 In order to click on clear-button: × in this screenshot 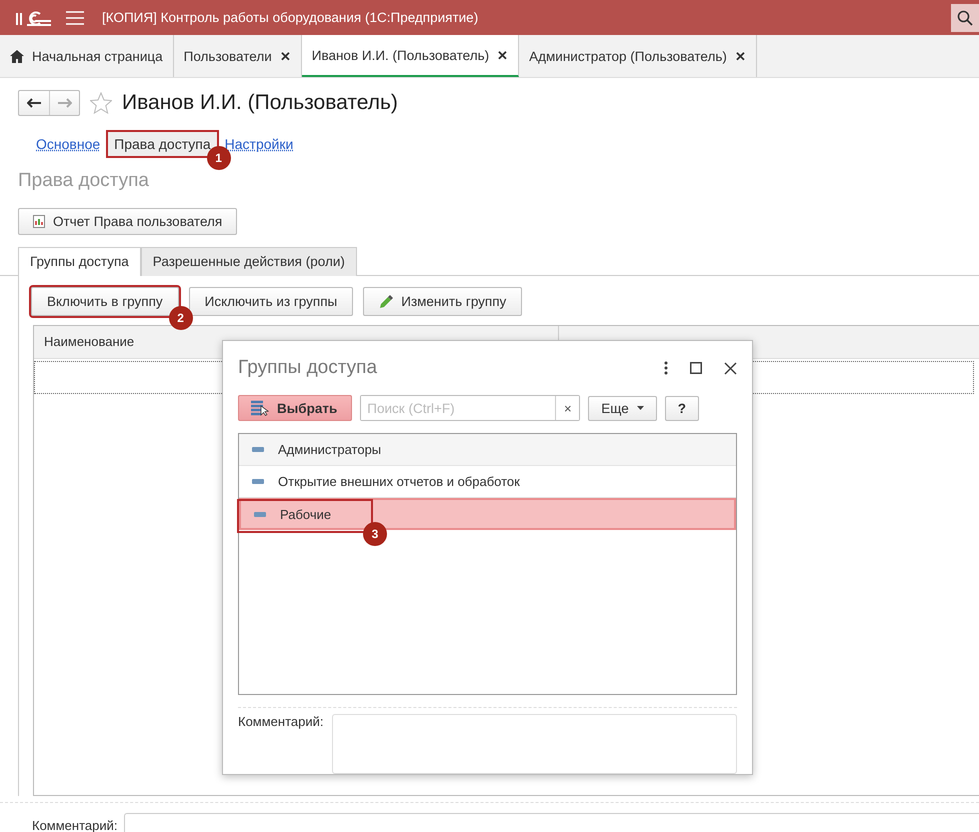, I will do `click(567, 408)`.